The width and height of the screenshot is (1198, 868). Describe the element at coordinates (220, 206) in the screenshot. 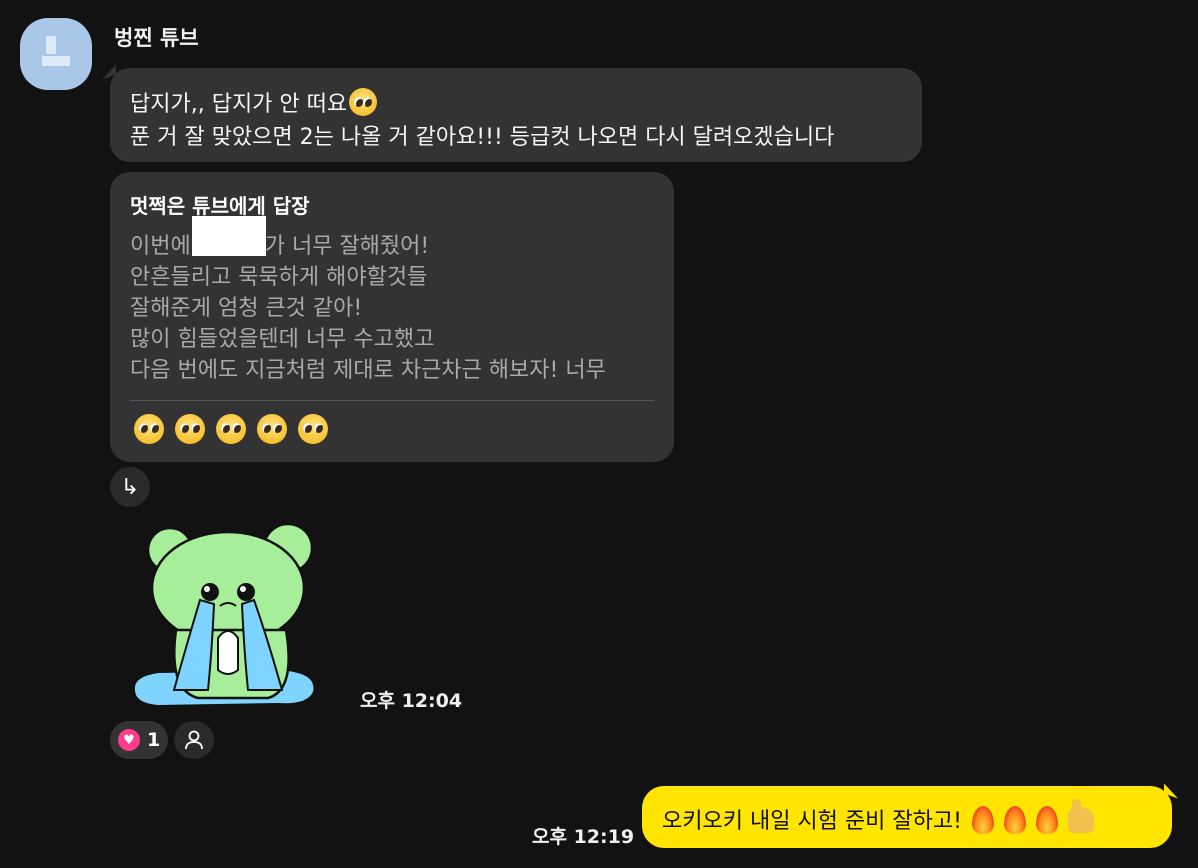

I see `reply-title: 멋쩍은 튜브에게 답장` at that location.